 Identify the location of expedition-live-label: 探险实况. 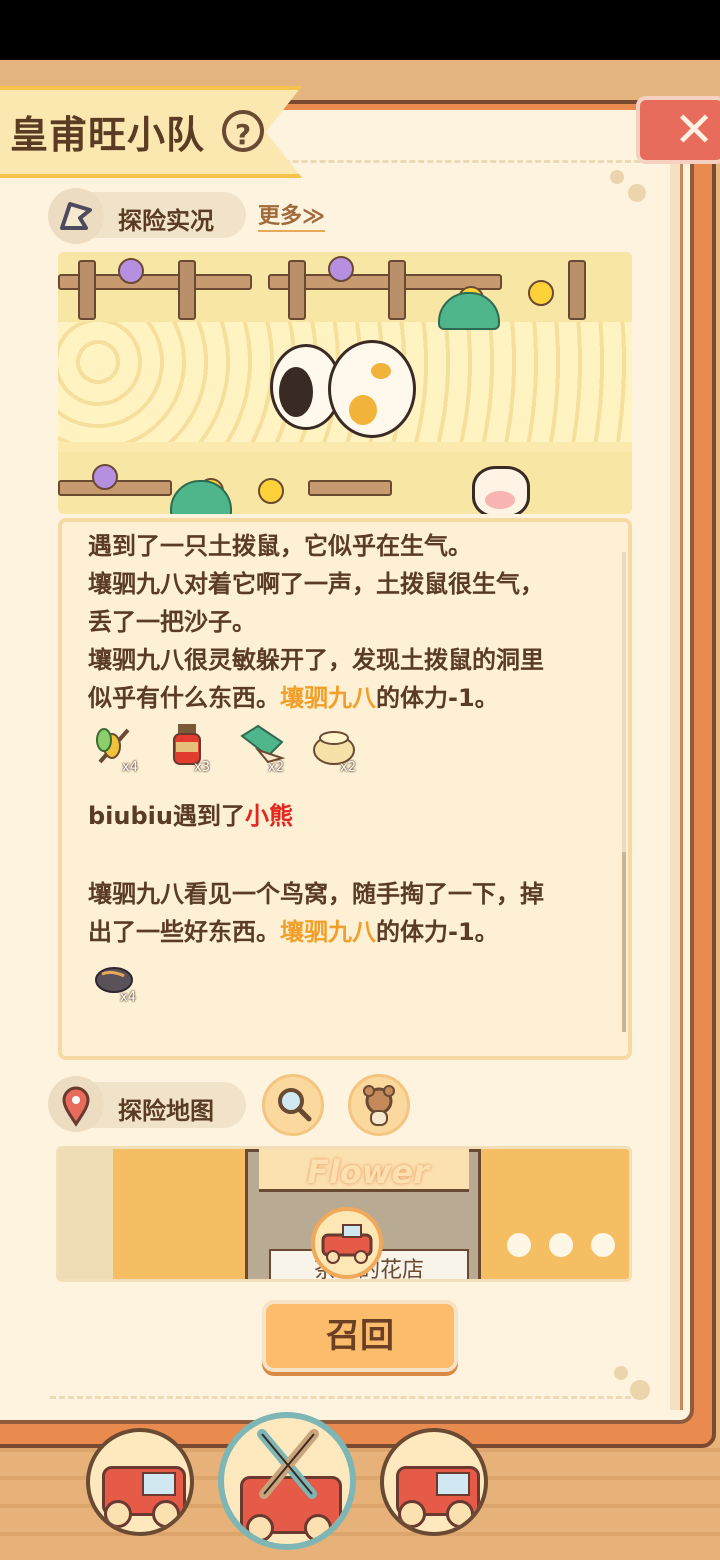
(166, 221).